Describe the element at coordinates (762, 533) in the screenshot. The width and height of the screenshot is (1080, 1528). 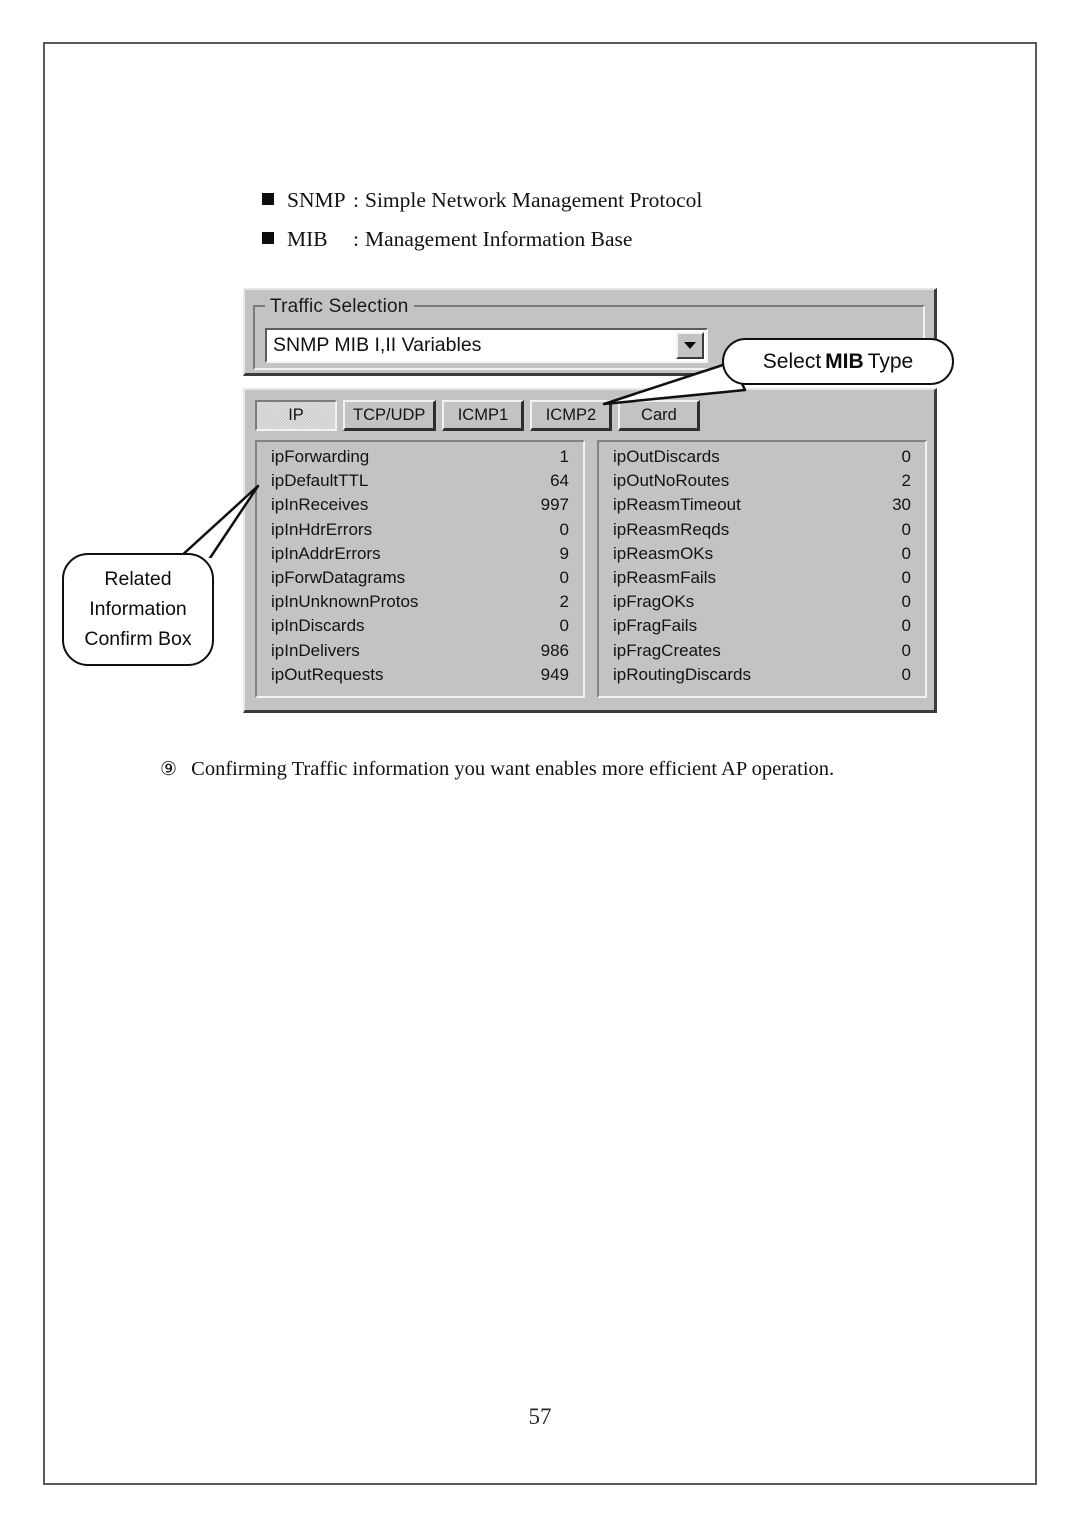
I see `table-row: ipReasmReqds 0` at that location.